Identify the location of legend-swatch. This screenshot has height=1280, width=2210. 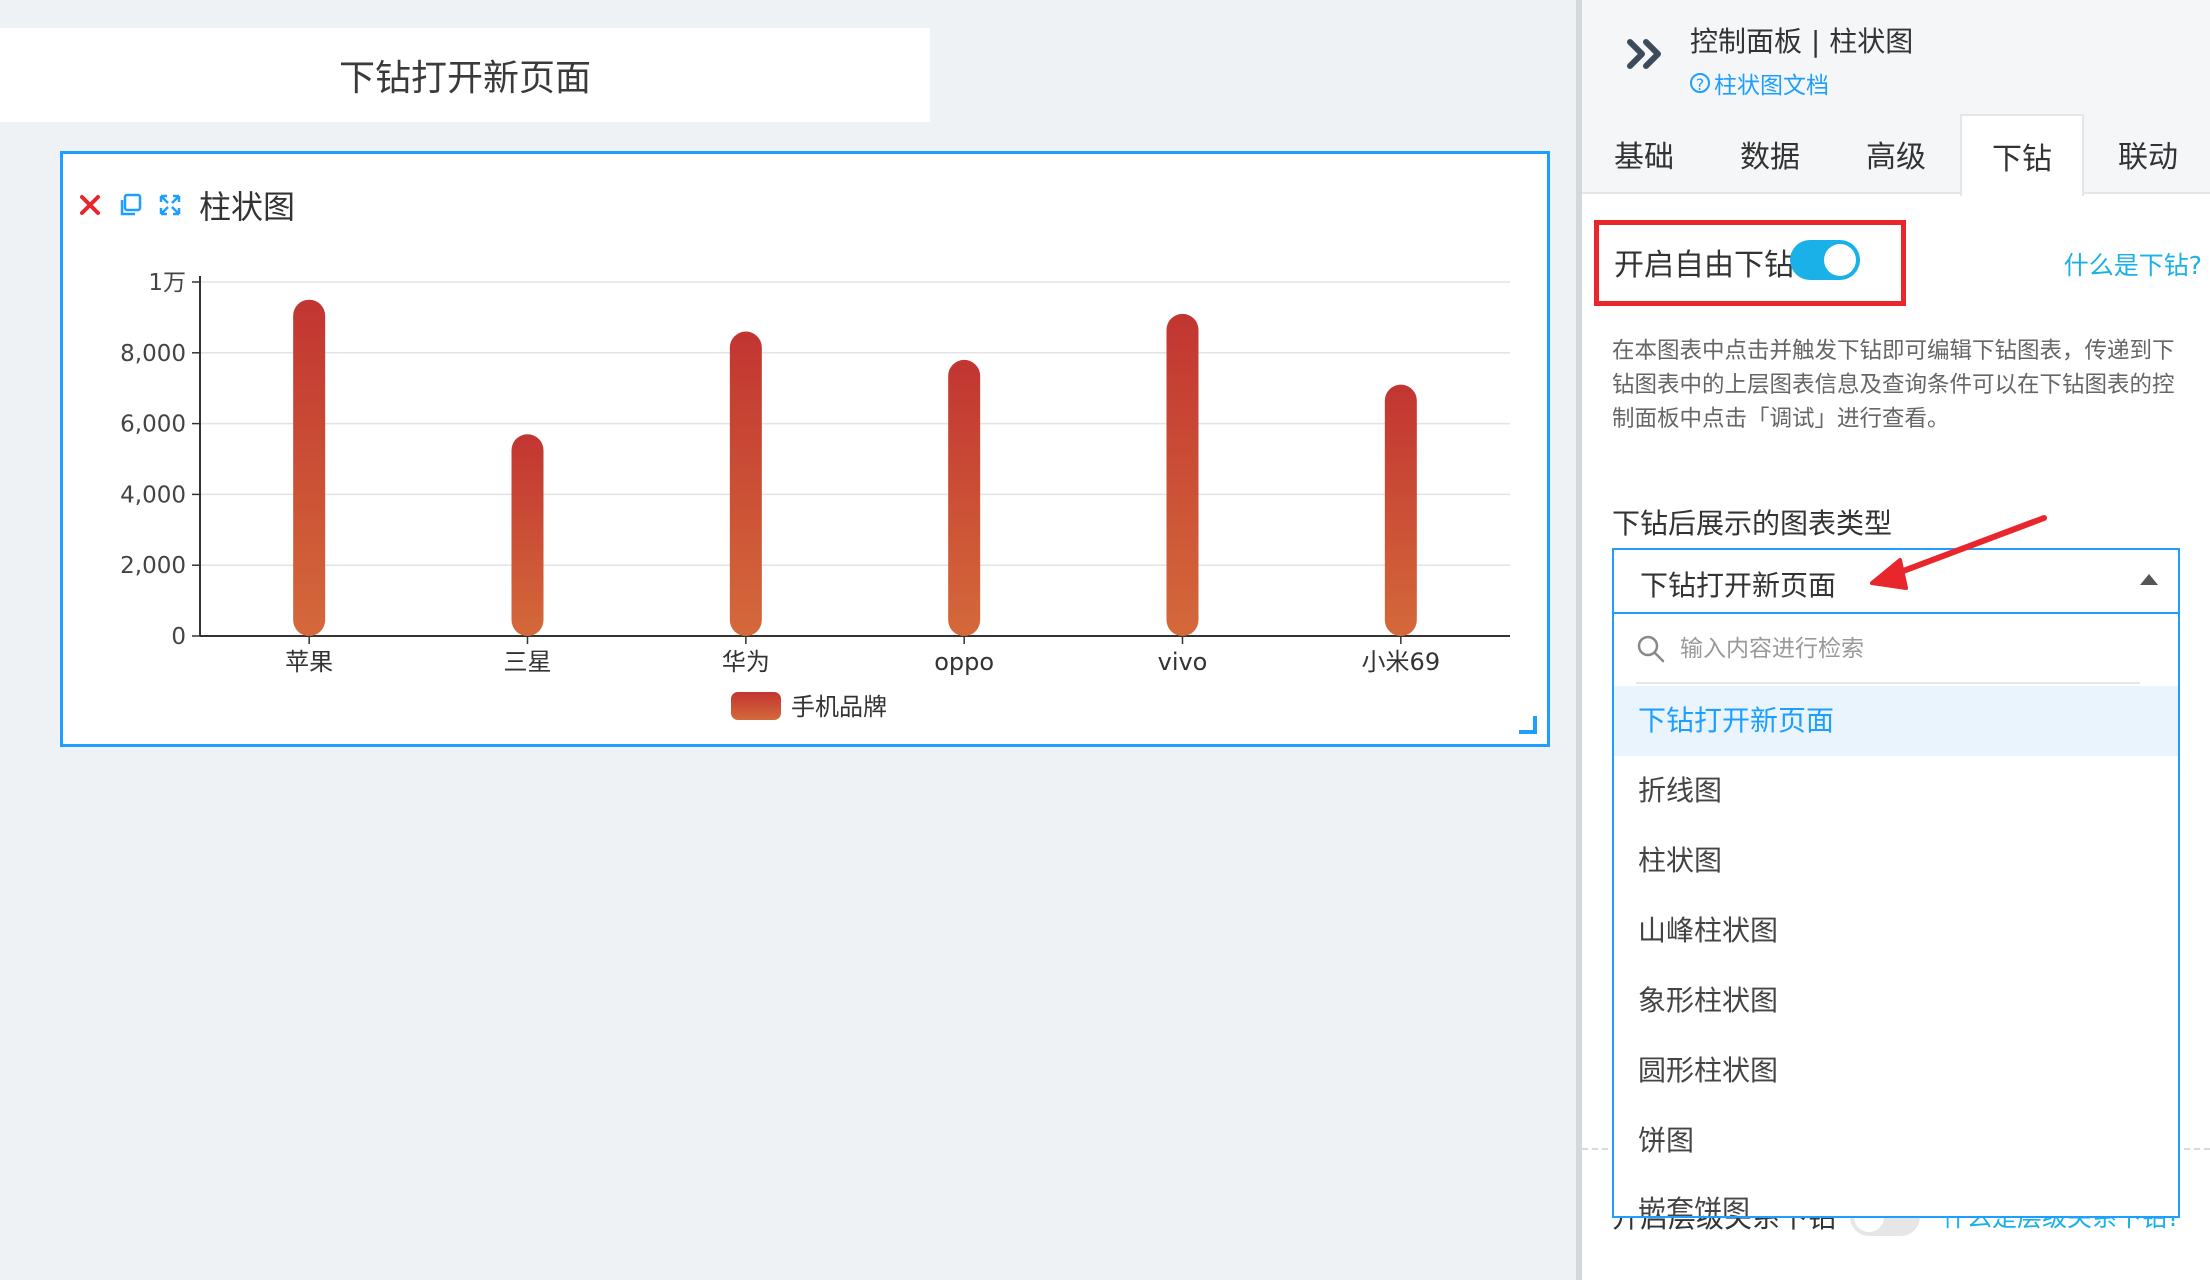
(756, 706).